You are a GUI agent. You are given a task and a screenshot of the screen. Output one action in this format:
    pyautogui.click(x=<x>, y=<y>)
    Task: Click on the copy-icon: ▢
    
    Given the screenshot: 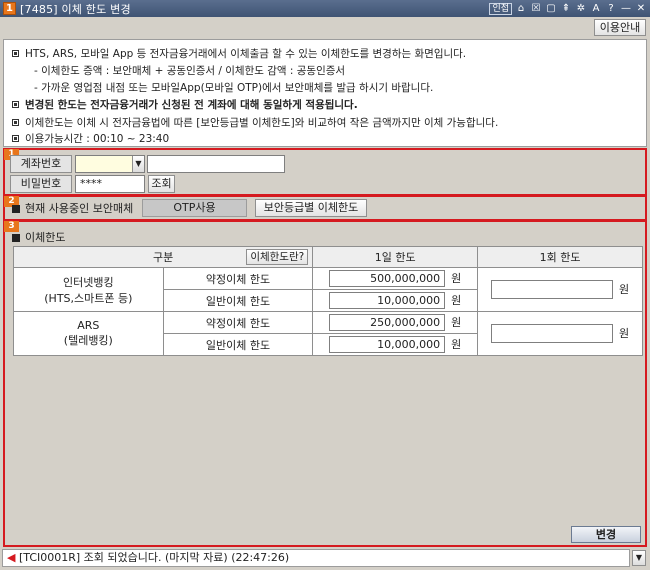 What is the action you would take?
    pyautogui.click(x=551, y=8)
    